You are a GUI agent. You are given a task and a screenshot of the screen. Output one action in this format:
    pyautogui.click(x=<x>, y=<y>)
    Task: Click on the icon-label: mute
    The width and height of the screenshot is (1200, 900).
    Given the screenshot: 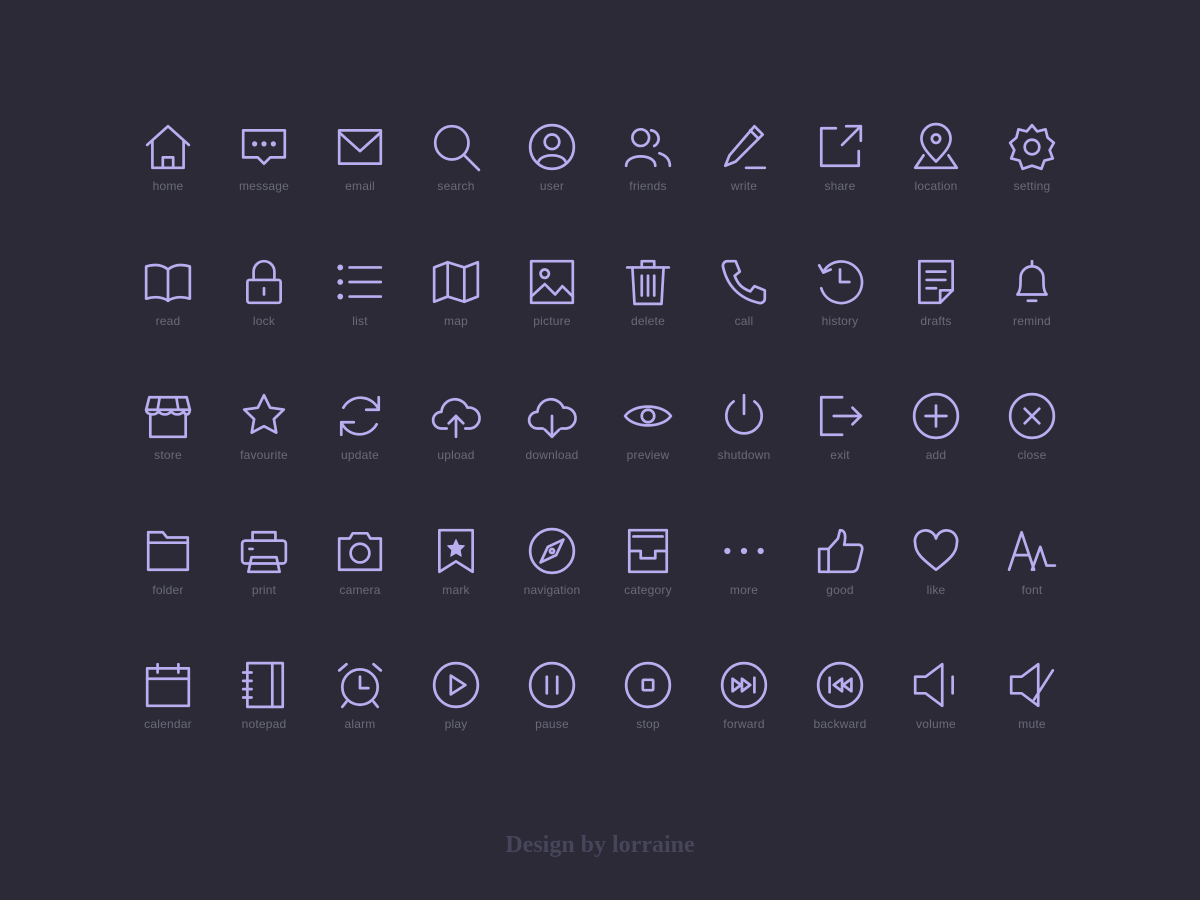 What is the action you would take?
    pyautogui.click(x=1032, y=724)
    